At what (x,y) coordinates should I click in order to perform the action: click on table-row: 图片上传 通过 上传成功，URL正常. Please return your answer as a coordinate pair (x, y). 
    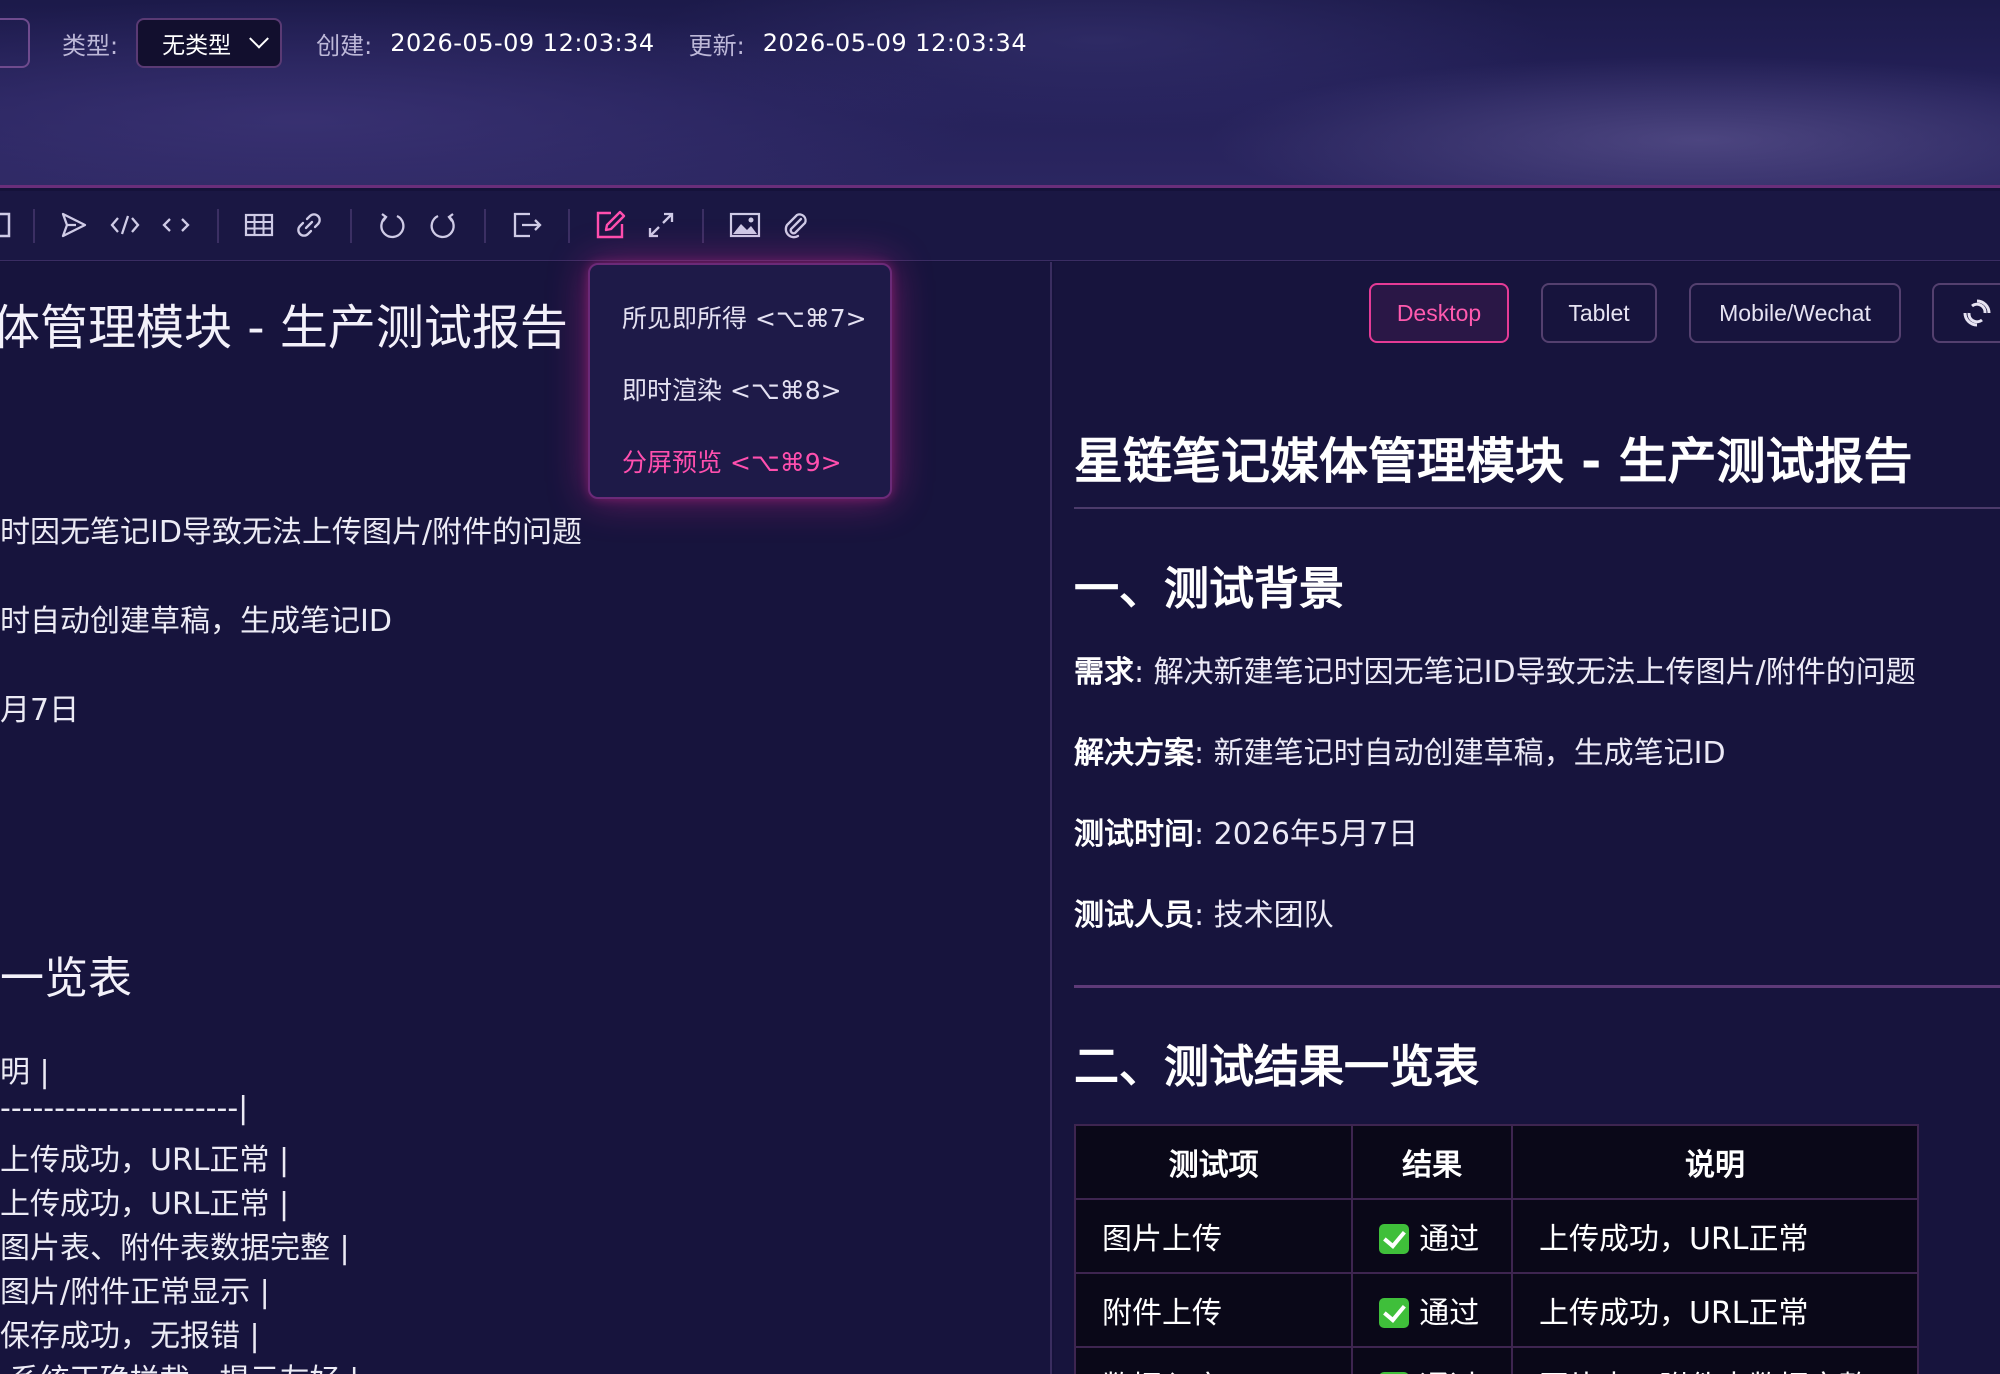
    Looking at the image, I should click on (1496, 1236).